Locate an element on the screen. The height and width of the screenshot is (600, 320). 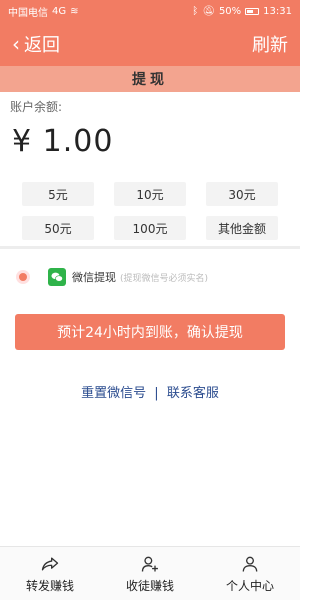
network-text: 4G is located at coordinates (59, 11).